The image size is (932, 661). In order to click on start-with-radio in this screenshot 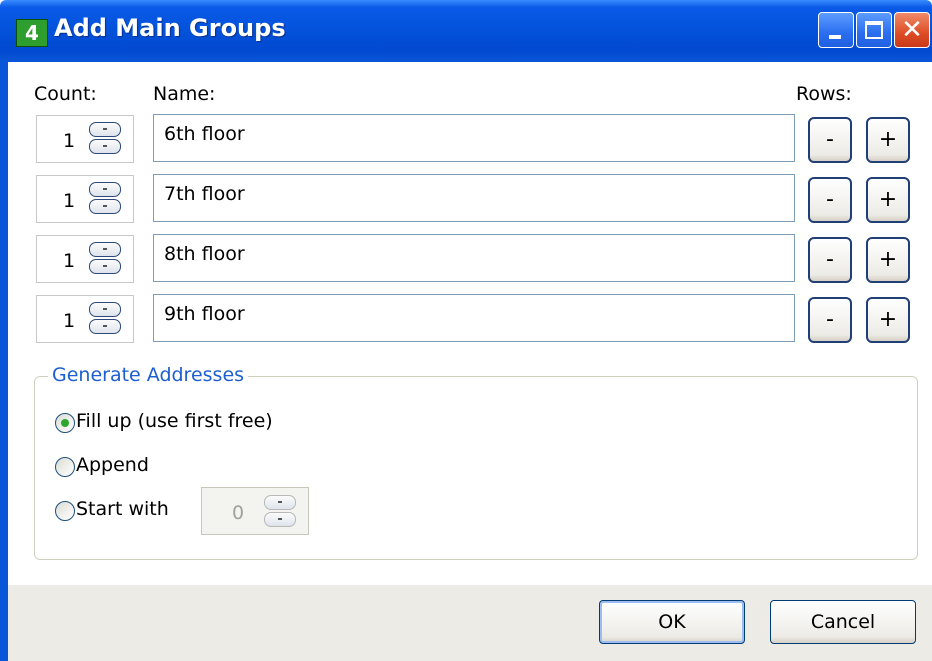, I will do `click(65, 511)`.